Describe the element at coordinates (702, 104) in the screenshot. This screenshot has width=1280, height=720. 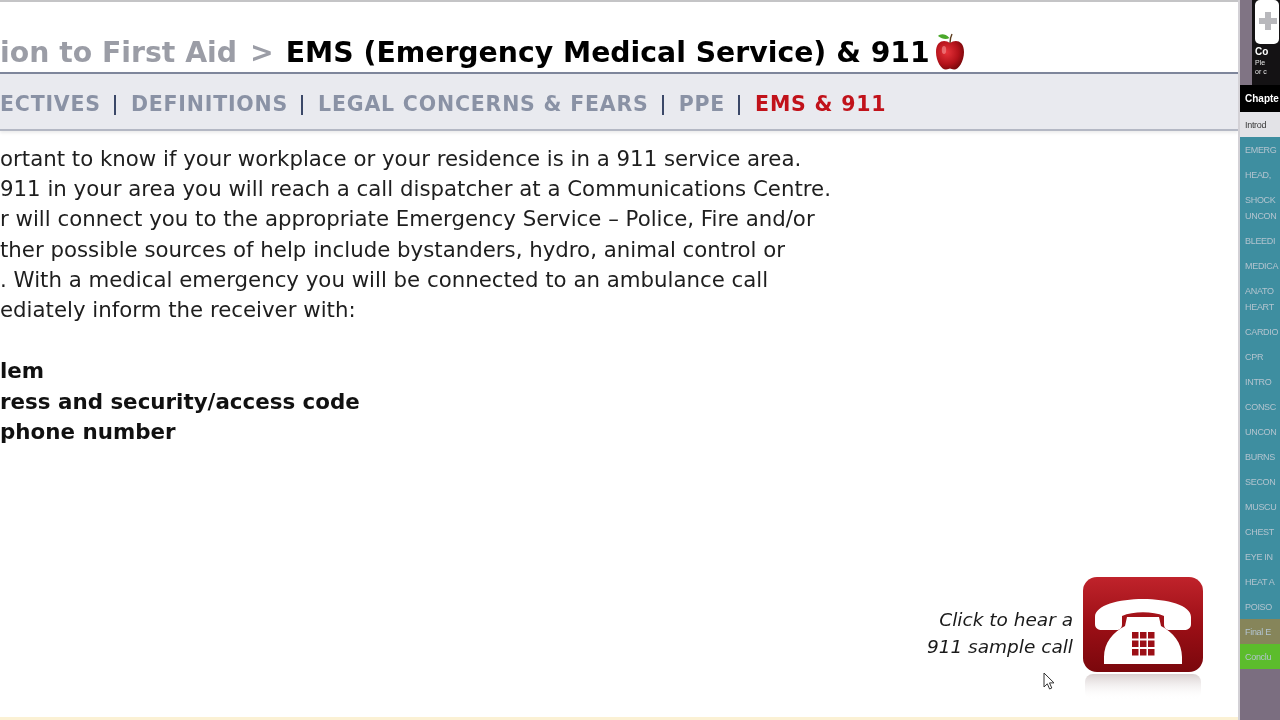
I see `nav-tab: PPE` at that location.